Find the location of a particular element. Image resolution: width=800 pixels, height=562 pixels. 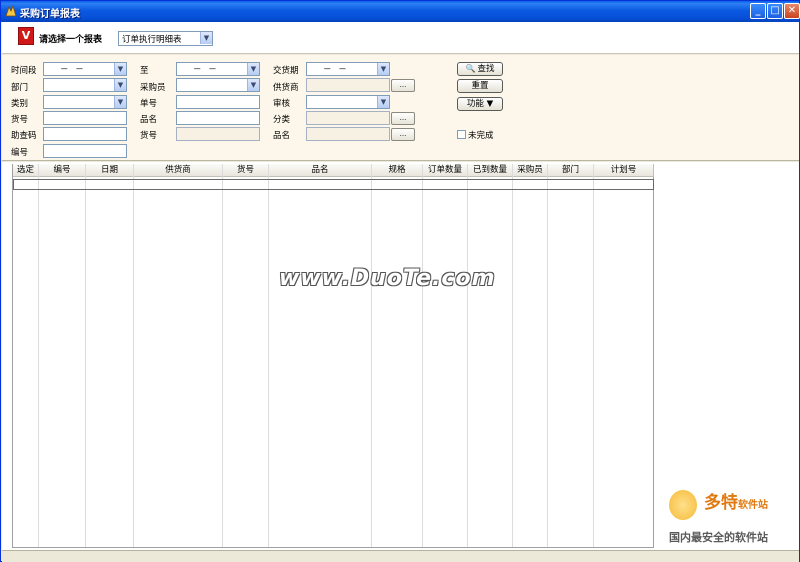

number-label: 编号 is located at coordinates (20, 153).